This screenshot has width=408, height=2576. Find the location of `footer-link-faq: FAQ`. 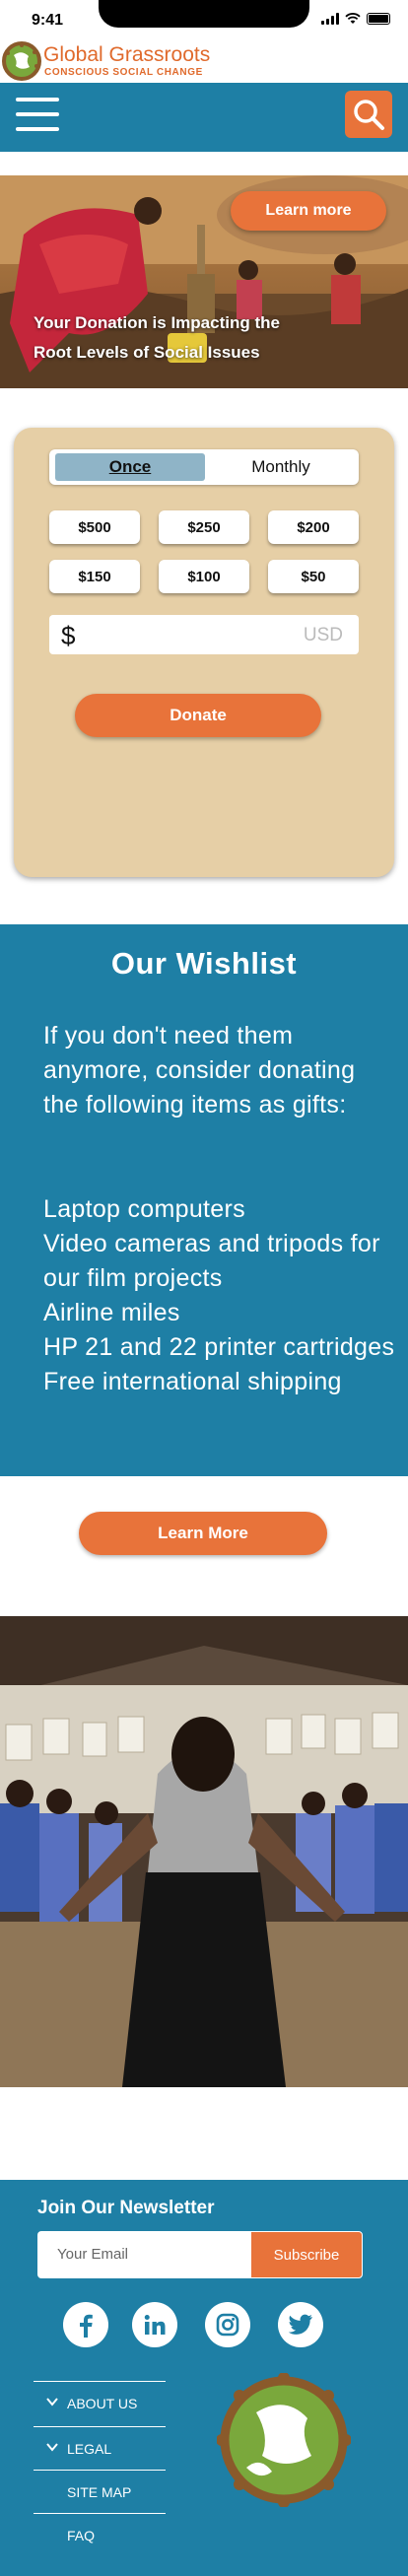

footer-link-faq: FAQ is located at coordinates (100, 2534).